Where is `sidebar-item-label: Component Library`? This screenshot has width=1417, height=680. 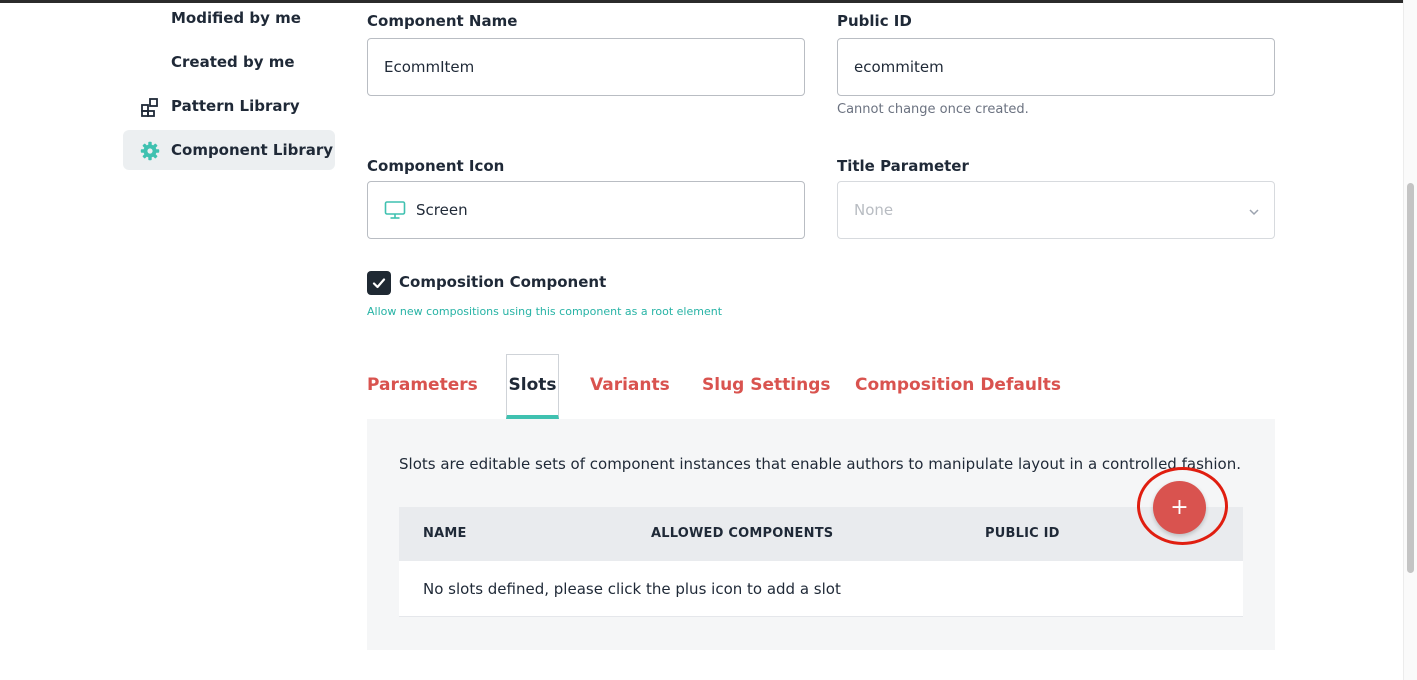 sidebar-item-label: Component Library is located at coordinates (252, 150).